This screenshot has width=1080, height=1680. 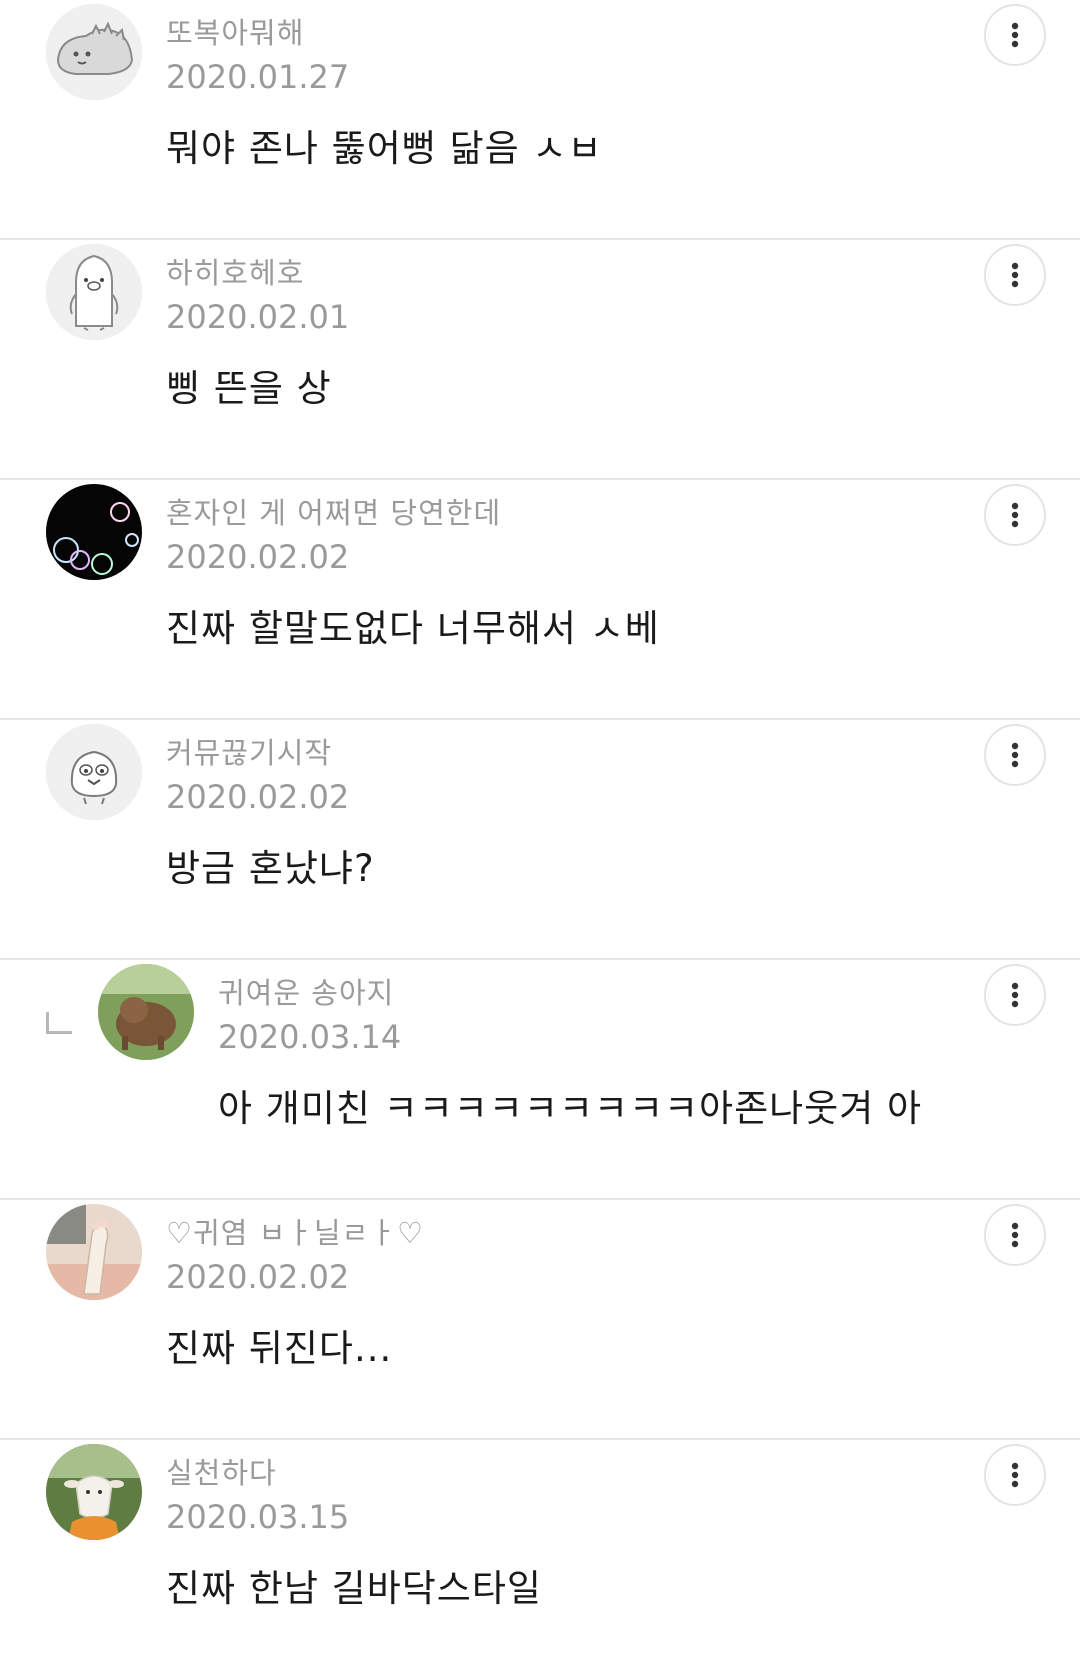 What do you see at coordinates (235, 271) in the screenshot?
I see `nickname: 하히호헤호` at bounding box center [235, 271].